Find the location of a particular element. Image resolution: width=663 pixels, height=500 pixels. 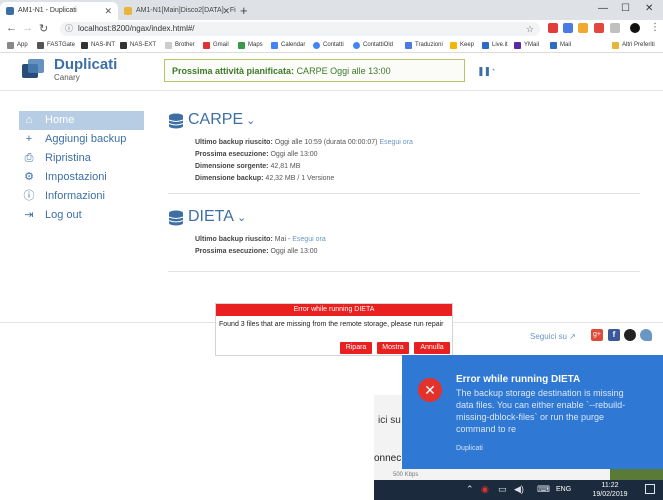

tab-explorer: AM1-N1[Main]Disco2[DATA] - Fi ✕ is located at coordinates (177, 11).